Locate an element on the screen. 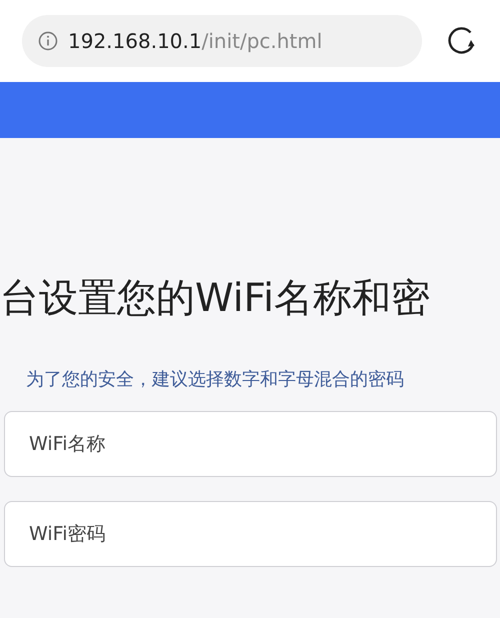 The width and height of the screenshot is (500, 618). info-icon is located at coordinates (48, 41).